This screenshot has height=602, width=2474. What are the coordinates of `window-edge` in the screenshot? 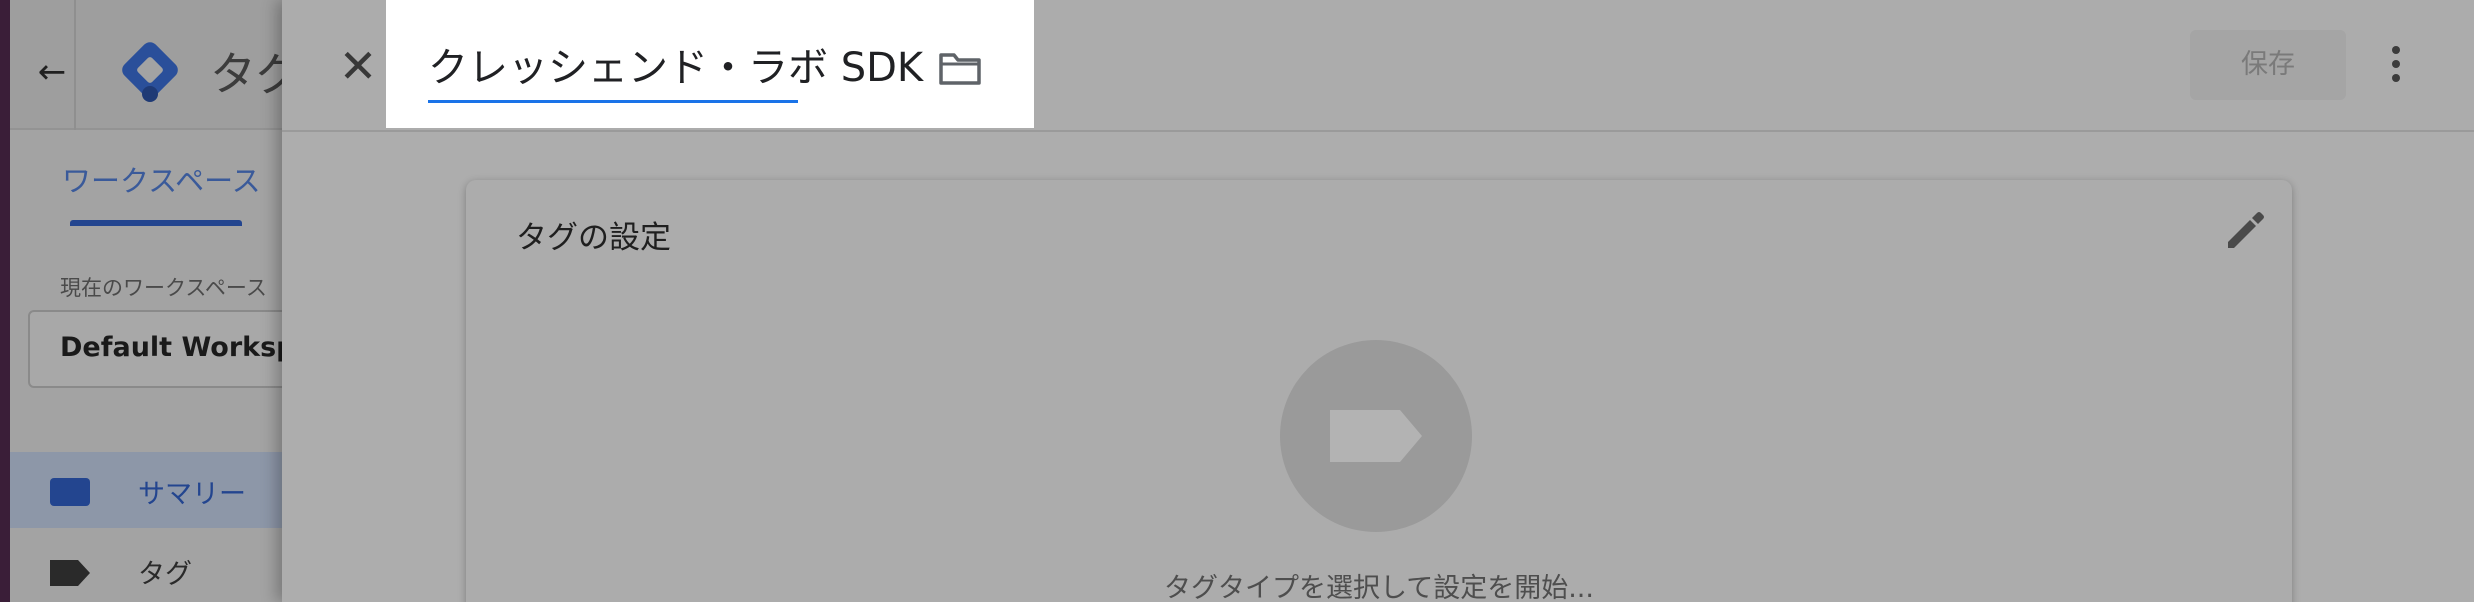 It's located at (5, 301).